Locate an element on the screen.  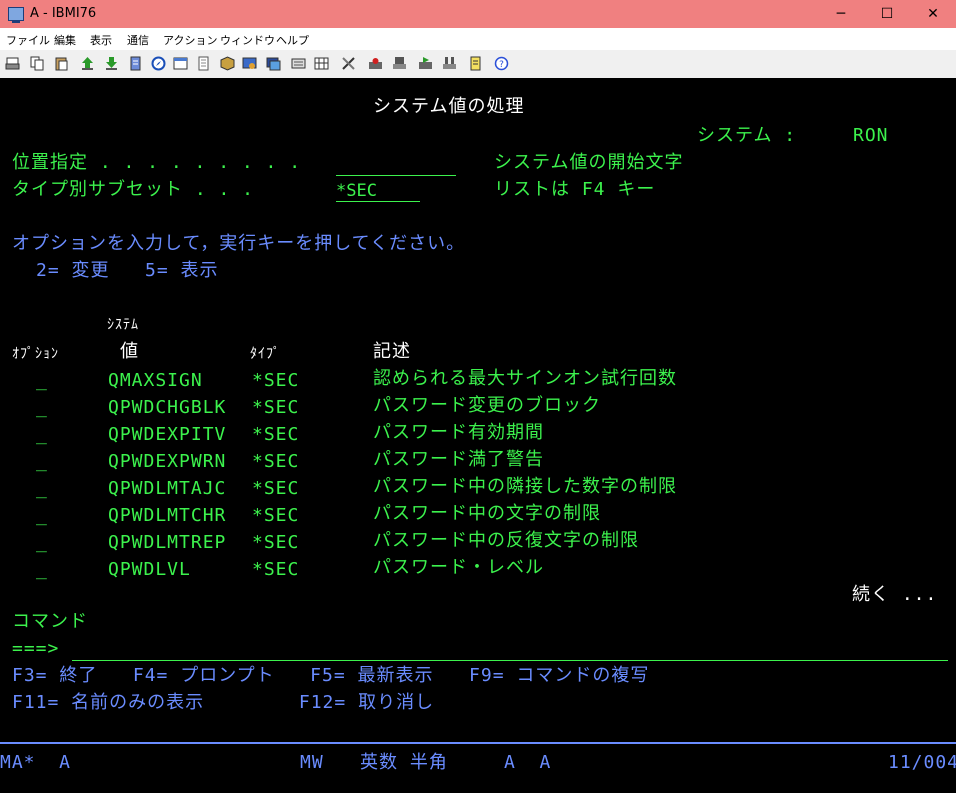
status-cursor-position: 11/004 is located at coordinates (922, 762).